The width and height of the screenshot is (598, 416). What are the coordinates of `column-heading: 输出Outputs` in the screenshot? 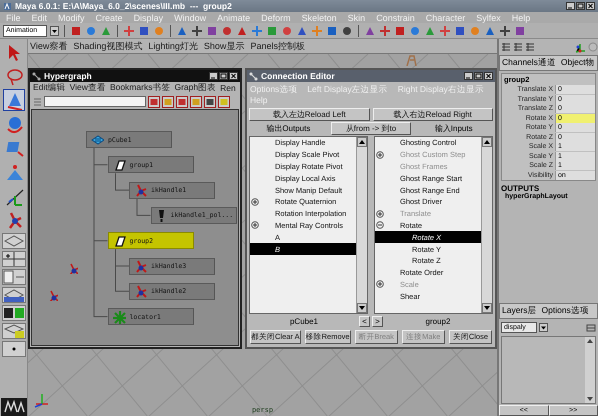 It's located at (288, 129).